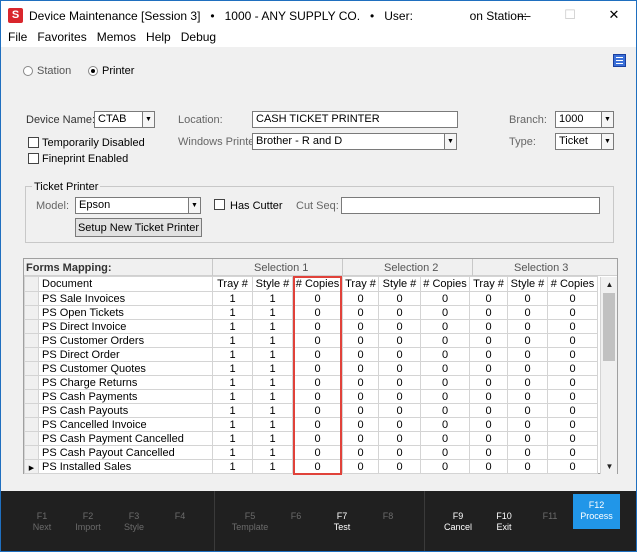  I want to click on document-cell: PS Cash Payout Cancelled, so click(125, 452).